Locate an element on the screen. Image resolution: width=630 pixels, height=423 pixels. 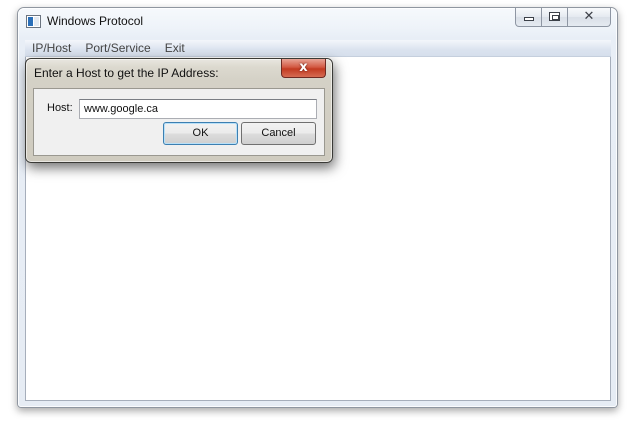
dialog-close-button: x is located at coordinates (303, 68).